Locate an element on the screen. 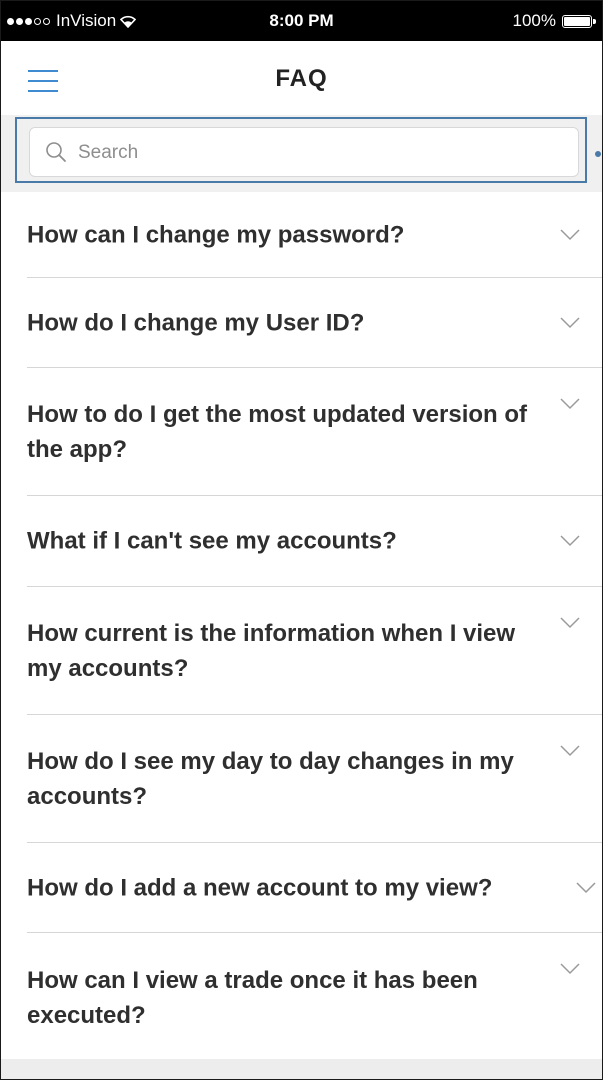 This screenshot has height=1080, width=603. search-area is located at coordinates (301, 153).